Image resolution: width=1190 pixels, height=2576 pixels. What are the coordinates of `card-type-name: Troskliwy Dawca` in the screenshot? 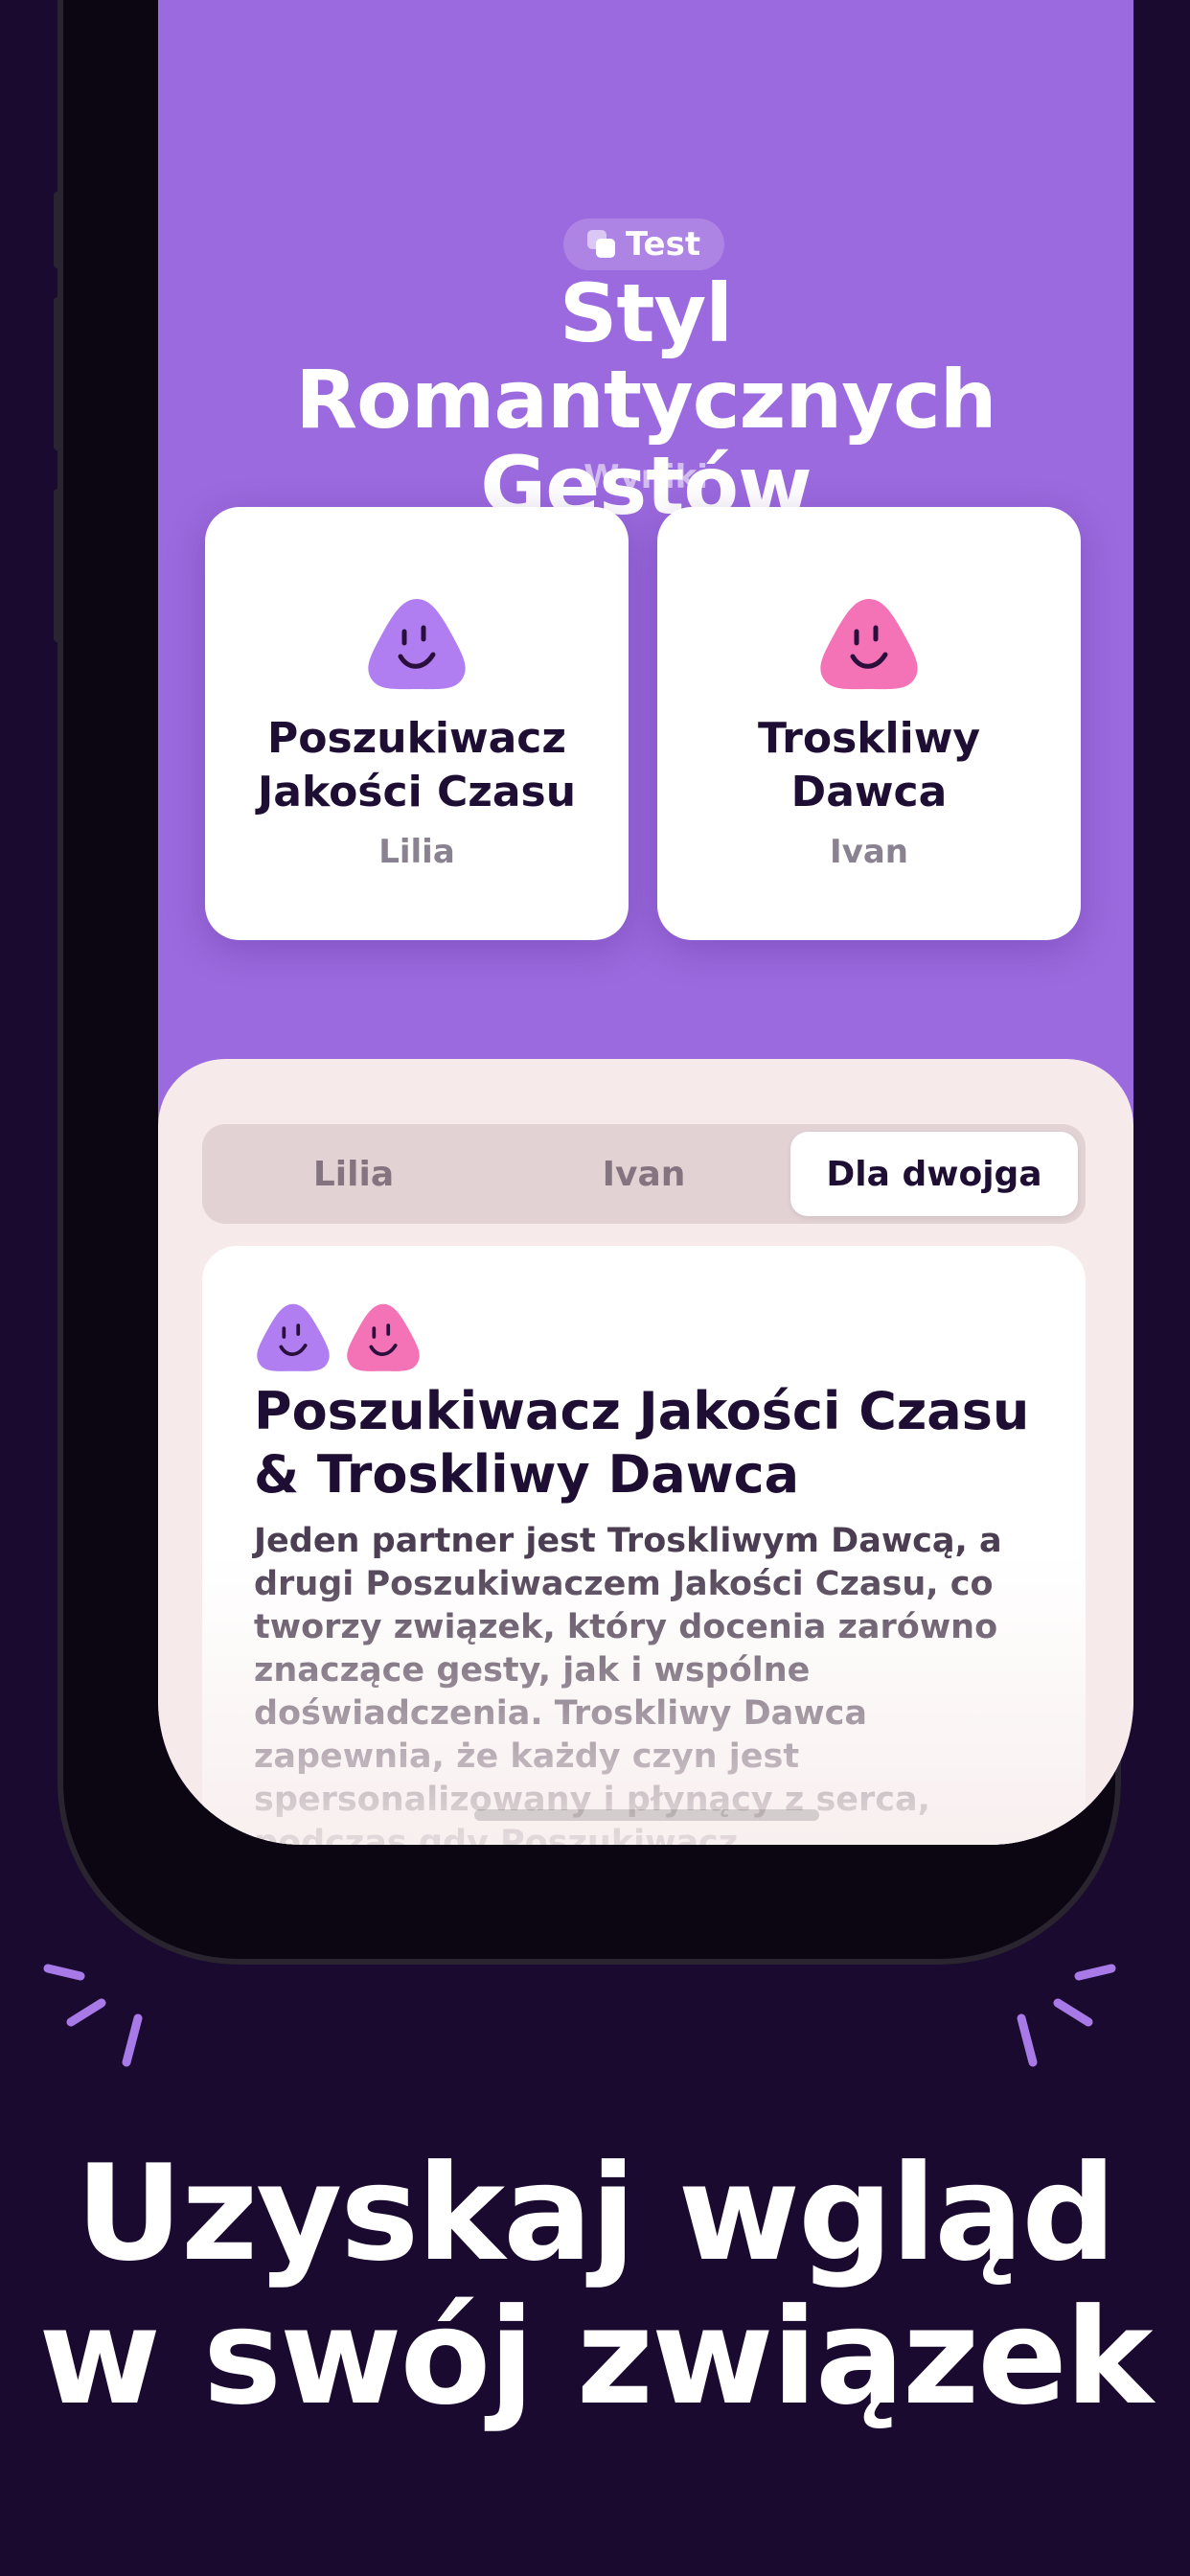 It's located at (869, 765).